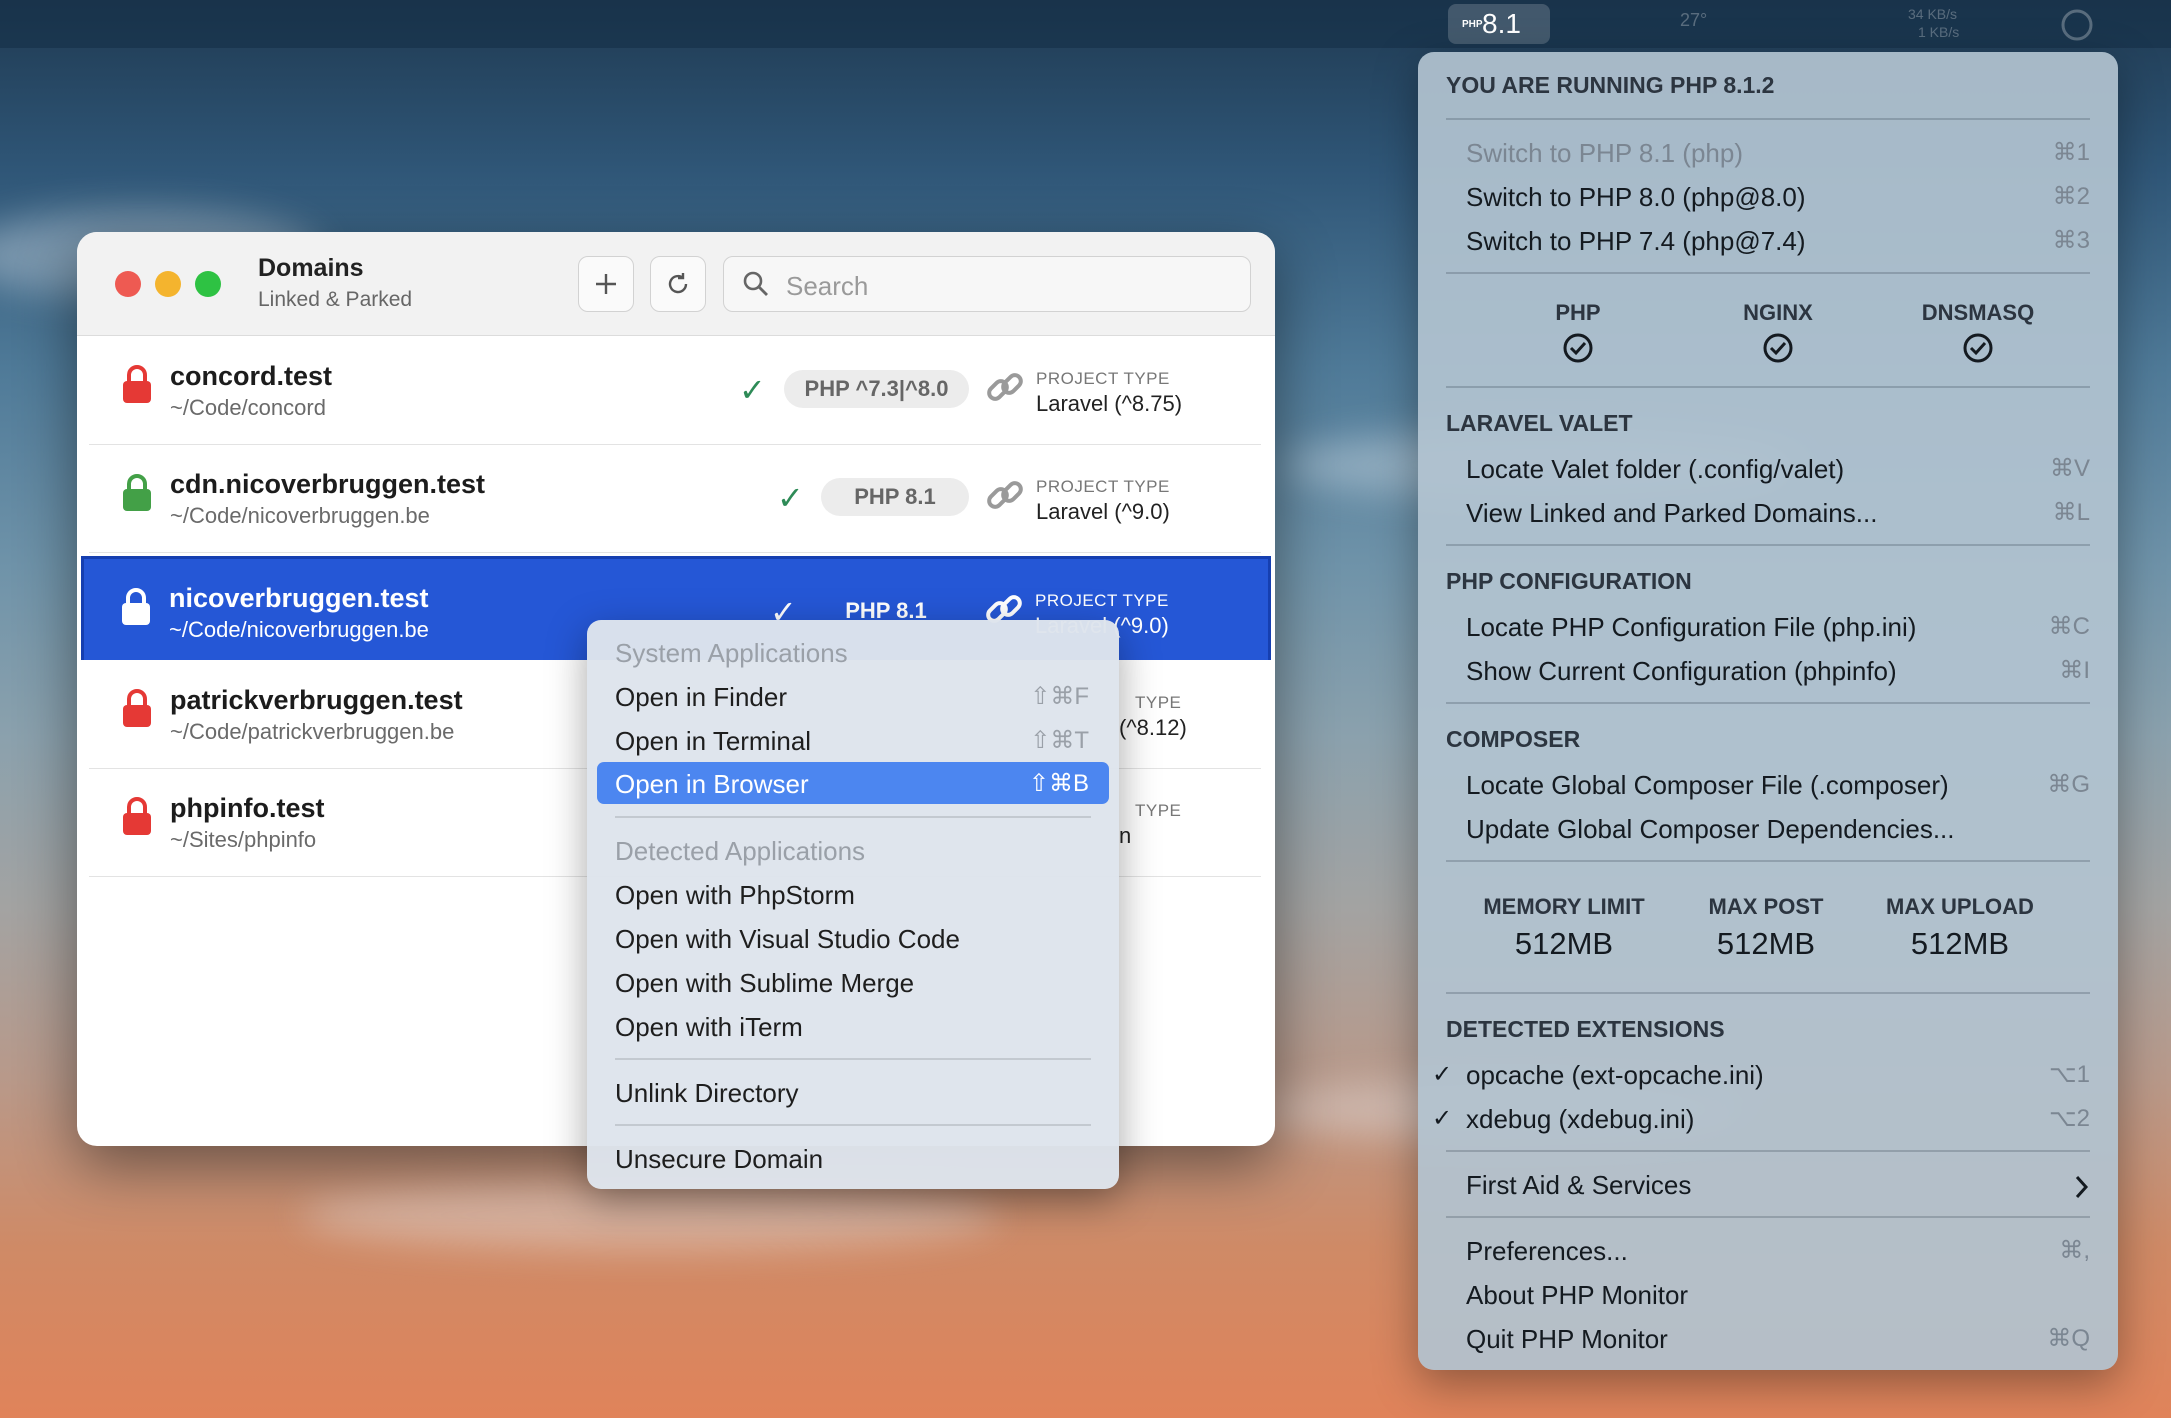 The image size is (2171, 1418). Describe the element at coordinates (312, 731) in the screenshot. I see `domain-path: ~/Code/patrickverbruggen.be` at that location.